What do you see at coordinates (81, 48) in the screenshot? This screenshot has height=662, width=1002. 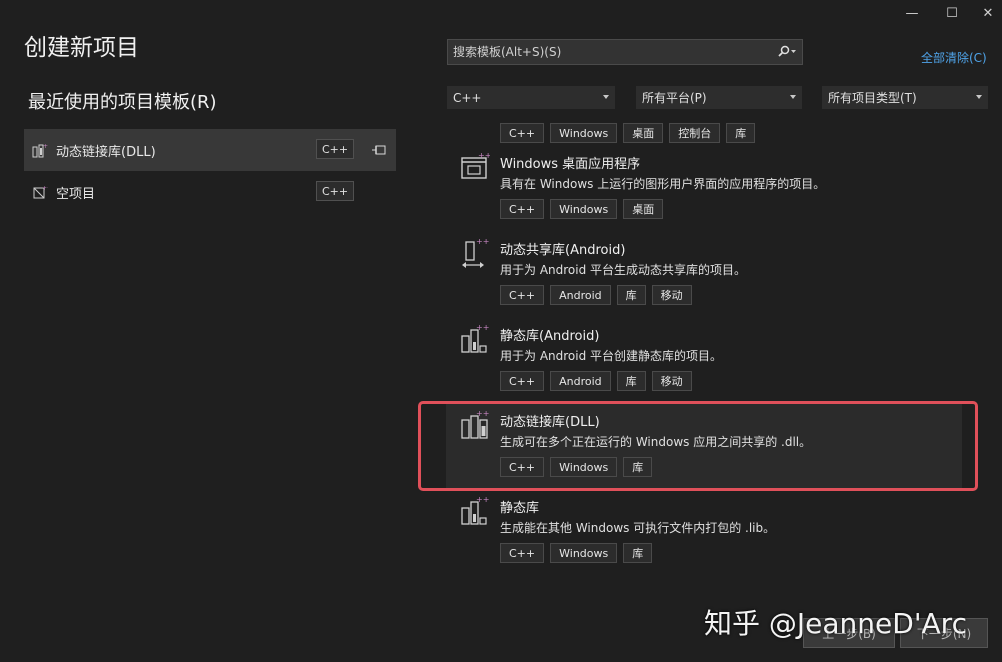 I see `page-title: 创建新项目` at bounding box center [81, 48].